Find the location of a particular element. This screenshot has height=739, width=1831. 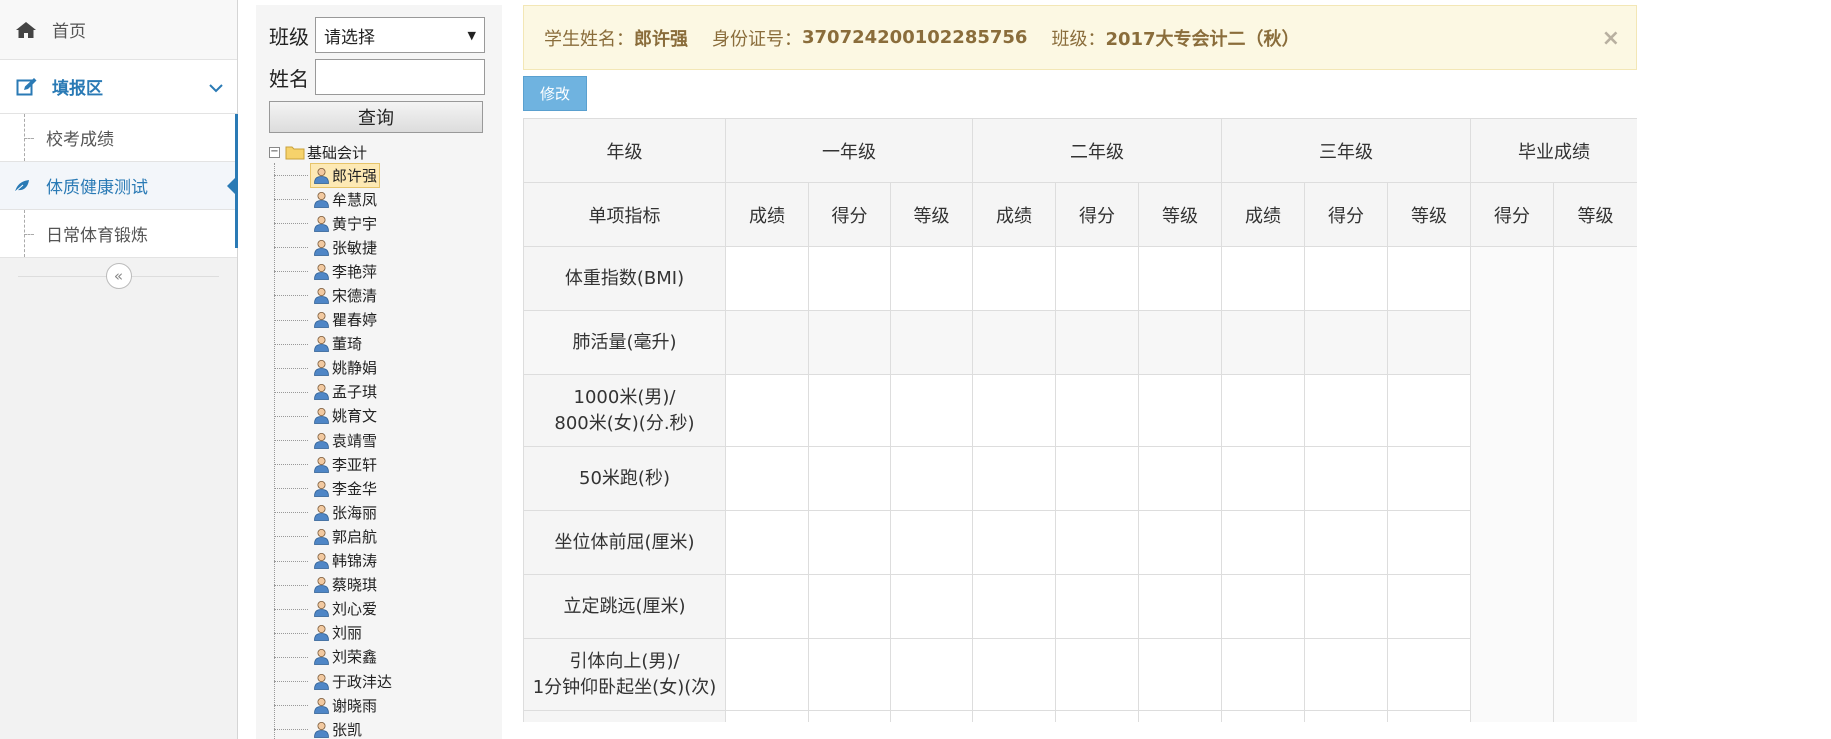

sidebar-item-fitness-test: 体质健康测试 is located at coordinates (118, 186).